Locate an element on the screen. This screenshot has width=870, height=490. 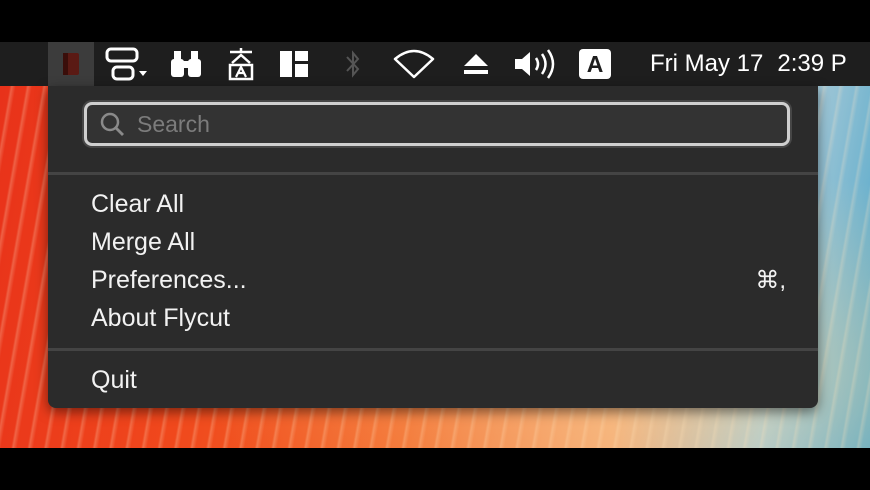
layout-icon is located at coordinates (294, 64).